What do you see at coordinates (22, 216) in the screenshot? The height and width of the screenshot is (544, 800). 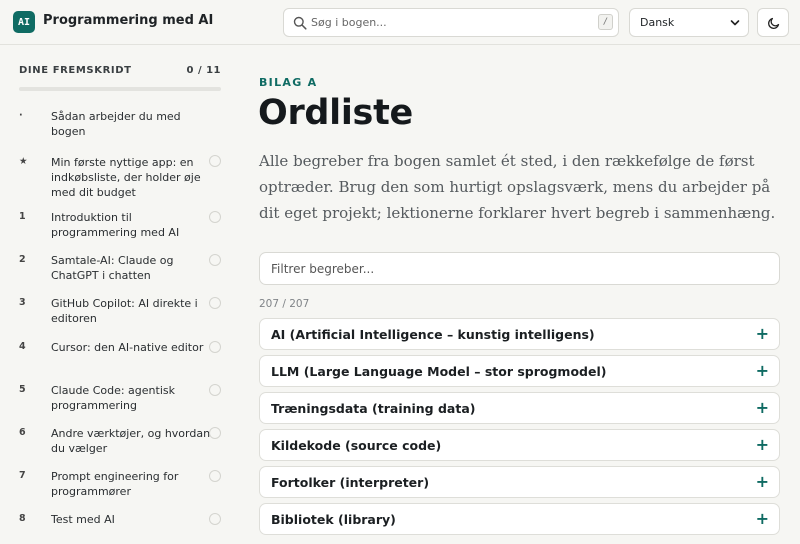 I see `sidebar-item-number: 1` at bounding box center [22, 216].